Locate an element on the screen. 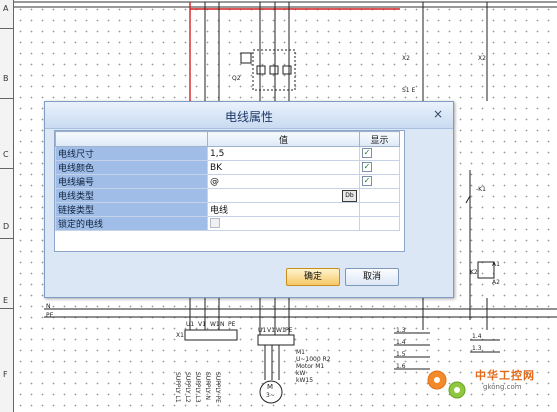  table-row: 电线类型 Db is located at coordinates (227, 195).